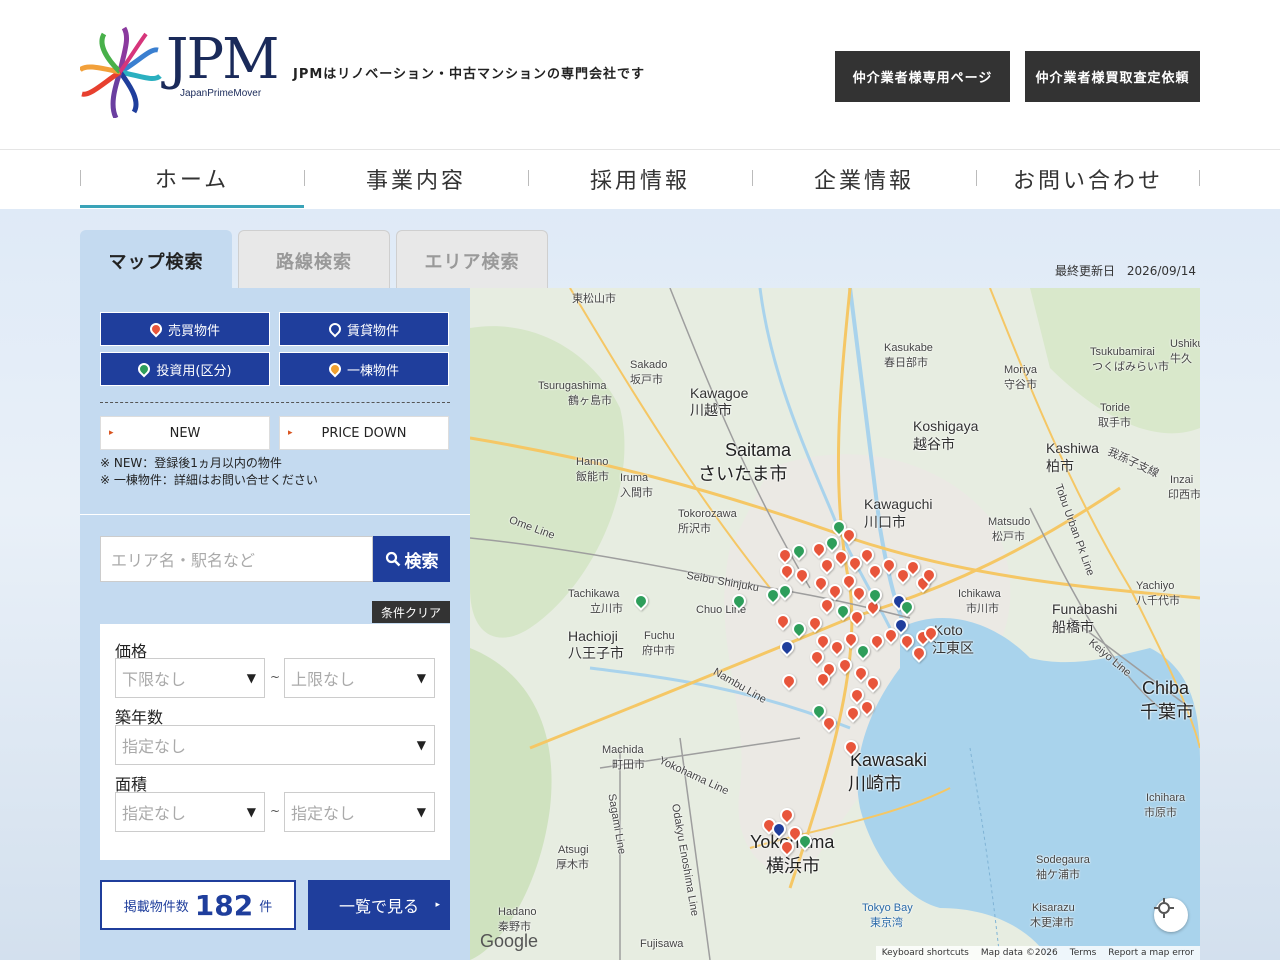 The image size is (1280, 960). I want to click on price-min-select: 下限なし ▼, so click(190, 678).